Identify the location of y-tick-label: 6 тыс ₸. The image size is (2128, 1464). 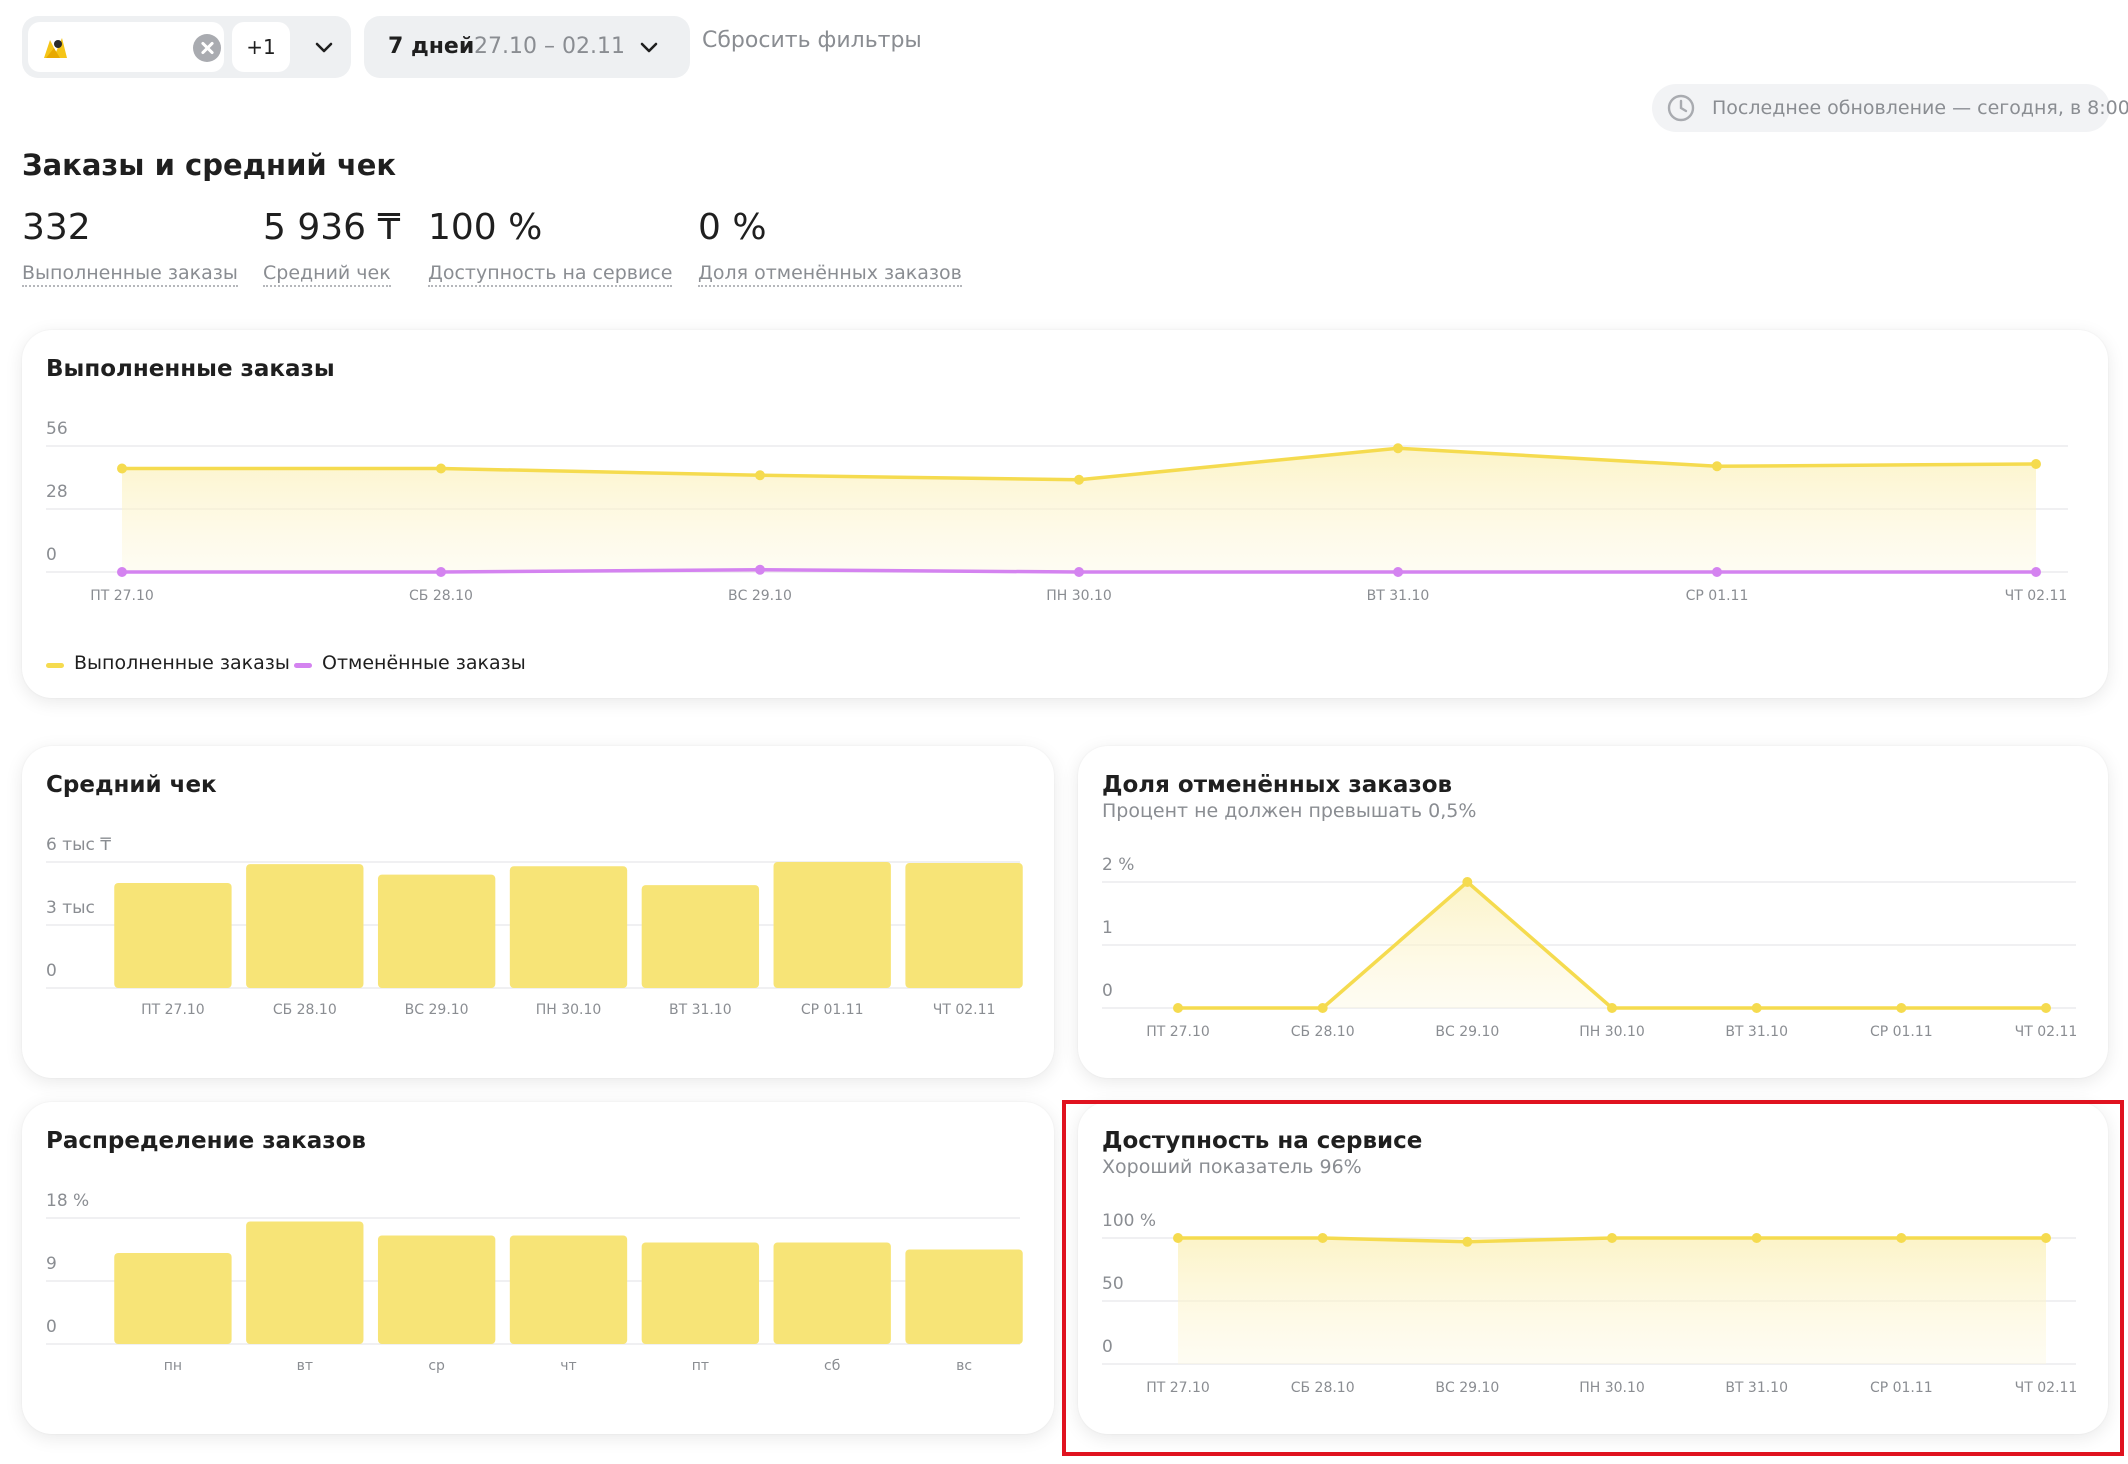
(78, 845).